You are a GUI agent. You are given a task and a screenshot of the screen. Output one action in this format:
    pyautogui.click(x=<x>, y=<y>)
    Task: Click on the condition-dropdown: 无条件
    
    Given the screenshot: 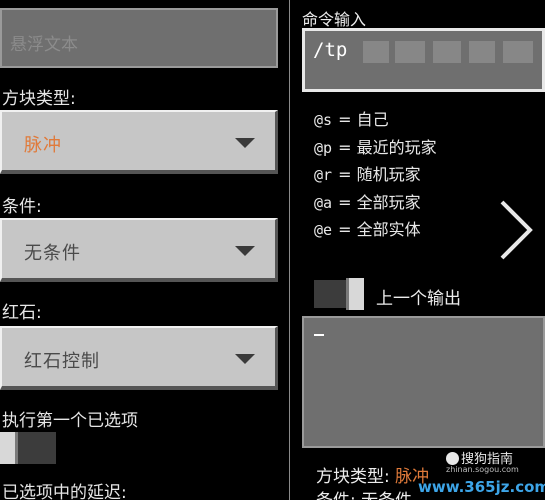 What is the action you would take?
    pyautogui.click(x=139, y=250)
    